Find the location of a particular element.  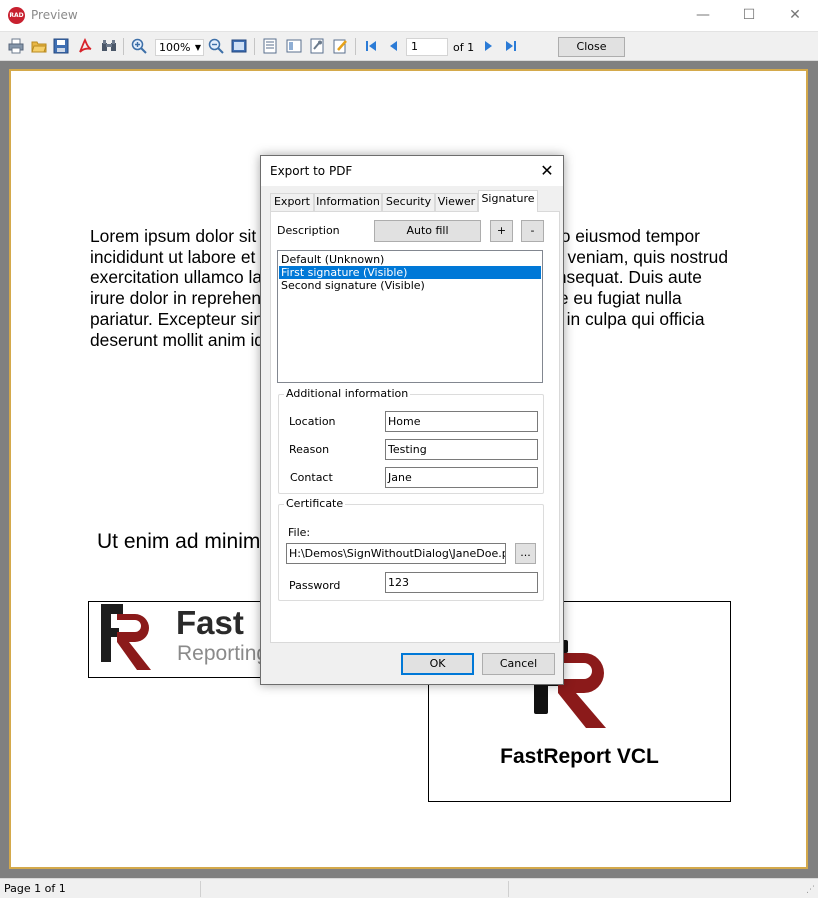

list-item: Default (Unknown) is located at coordinates (410, 259).